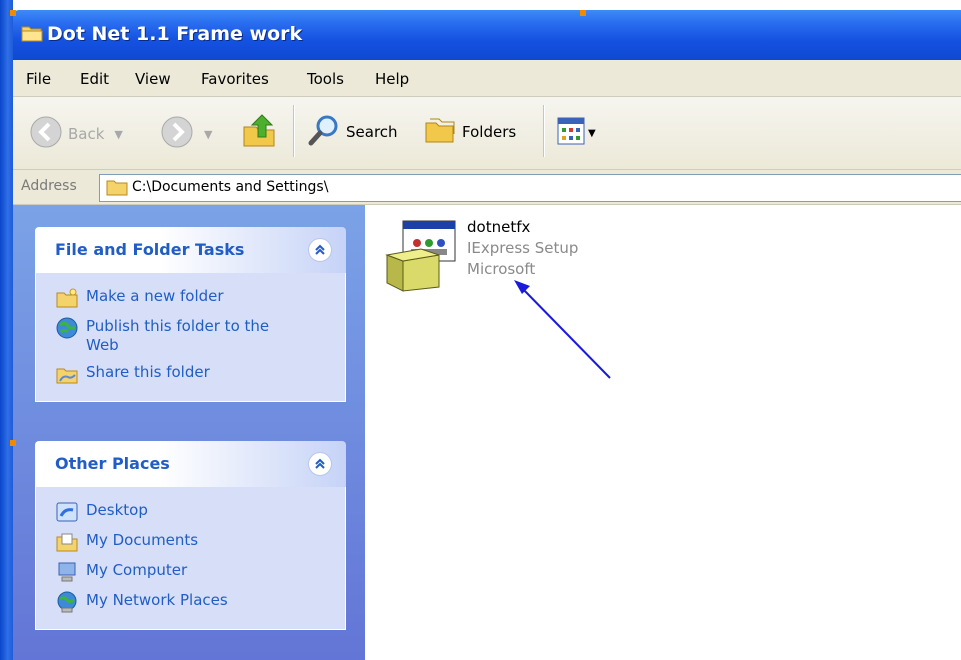 The image size is (961, 660). I want to click on new-folder-icon, so click(67, 298).